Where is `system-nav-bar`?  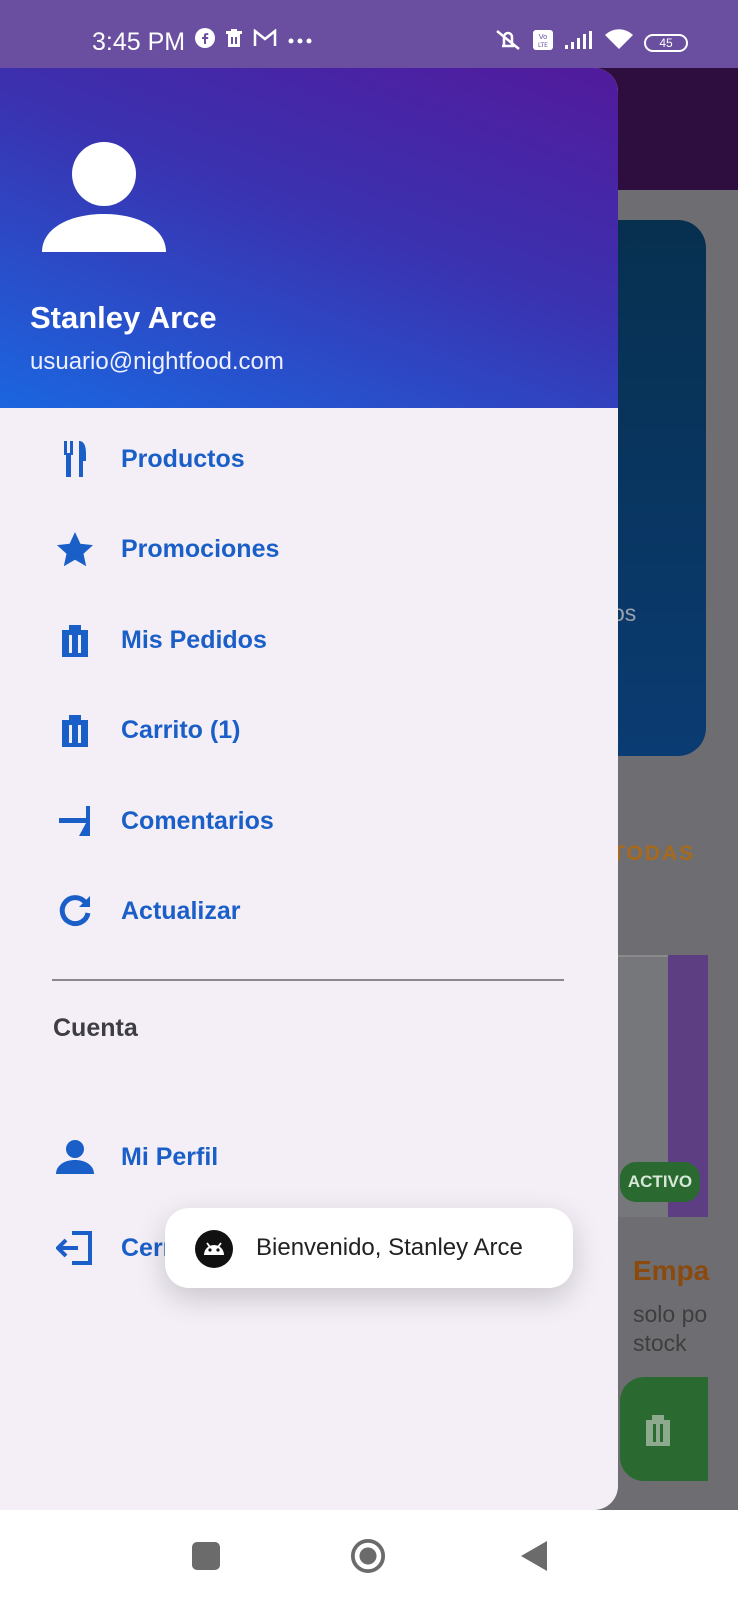 system-nav-bar is located at coordinates (369, 1555).